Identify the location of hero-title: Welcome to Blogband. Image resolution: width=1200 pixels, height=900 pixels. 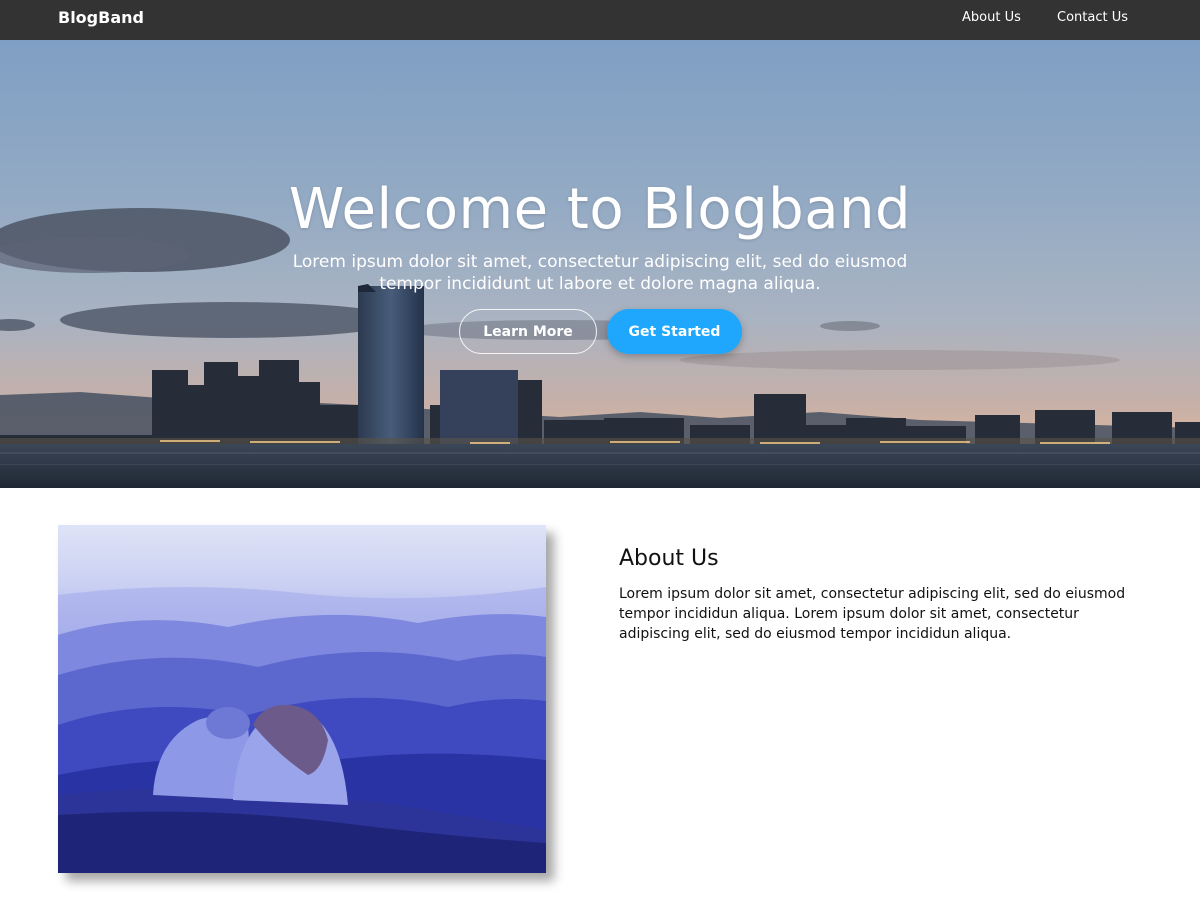
(600, 209).